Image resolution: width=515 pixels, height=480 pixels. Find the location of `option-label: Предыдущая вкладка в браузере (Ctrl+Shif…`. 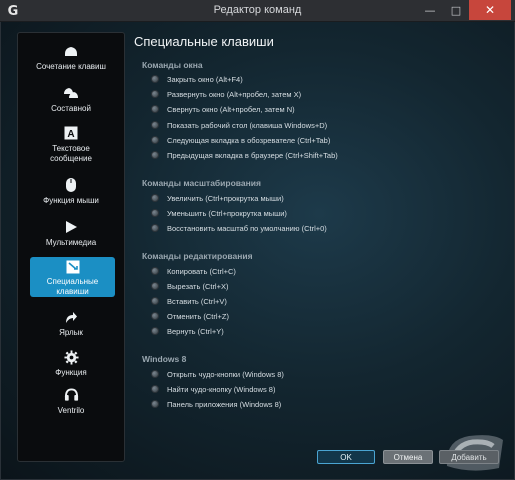

option-label: Предыдущая вкладка в браузере (Ctrl+Shif… is located at coordinates (252, 155).